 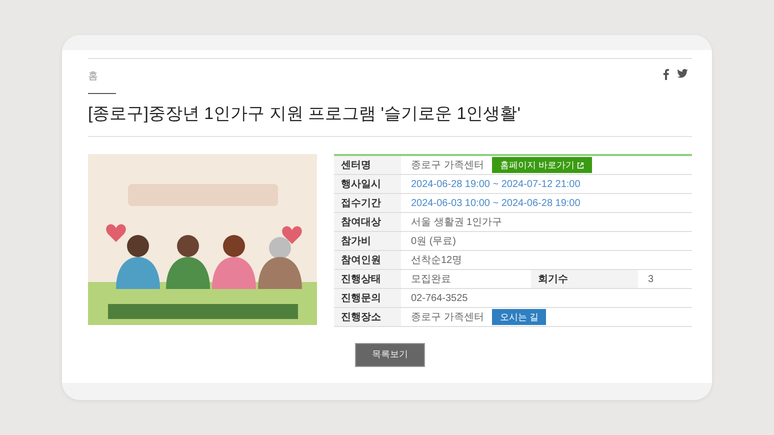 I want to click on field-label: 진행문의, so click(x=367, y=298).